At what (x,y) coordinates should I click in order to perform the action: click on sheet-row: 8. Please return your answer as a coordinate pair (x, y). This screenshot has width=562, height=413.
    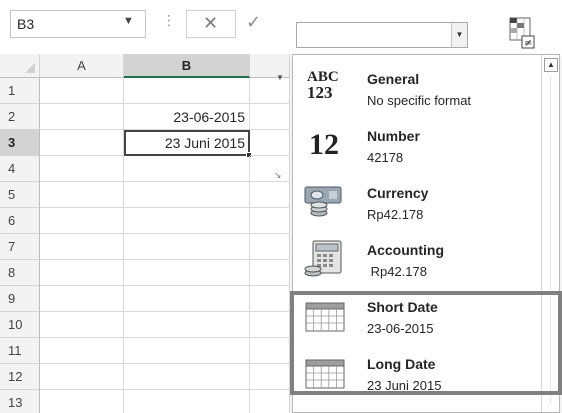
    Looking at the image, I should click on (145, 273).